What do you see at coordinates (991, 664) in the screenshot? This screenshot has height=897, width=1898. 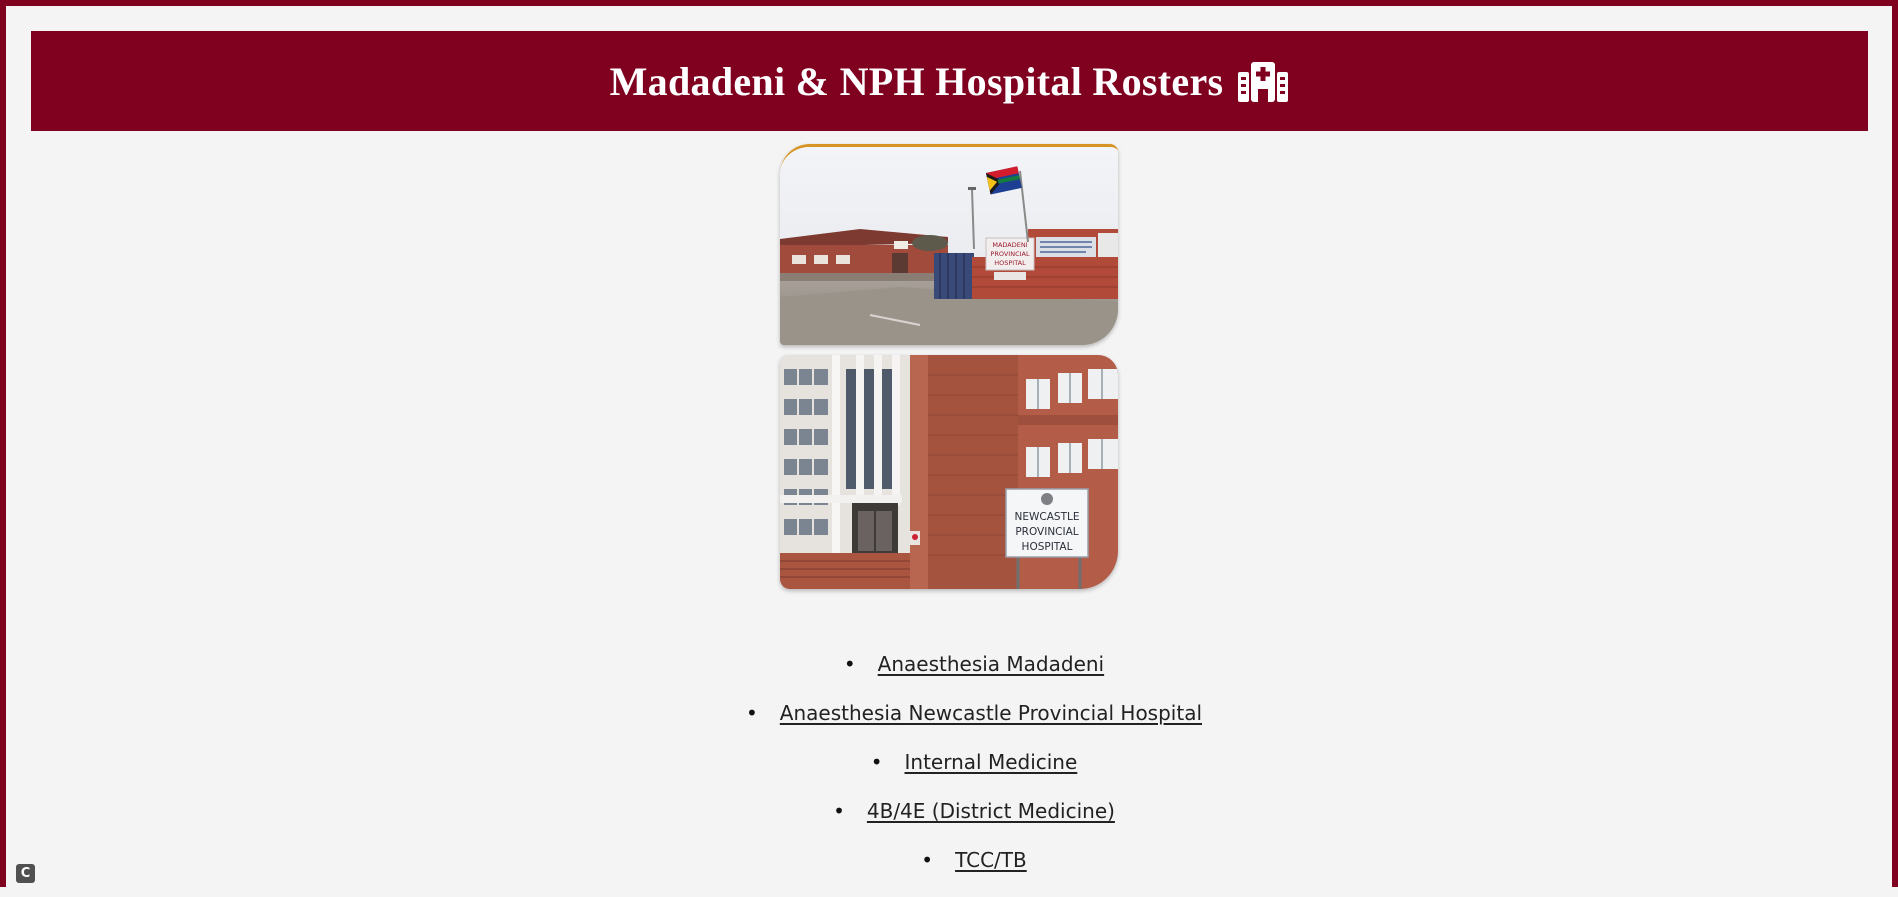 I see `link-anaesthesia-madadeni: Anaesthesia Madadeni` at bounding box center [991, 664].